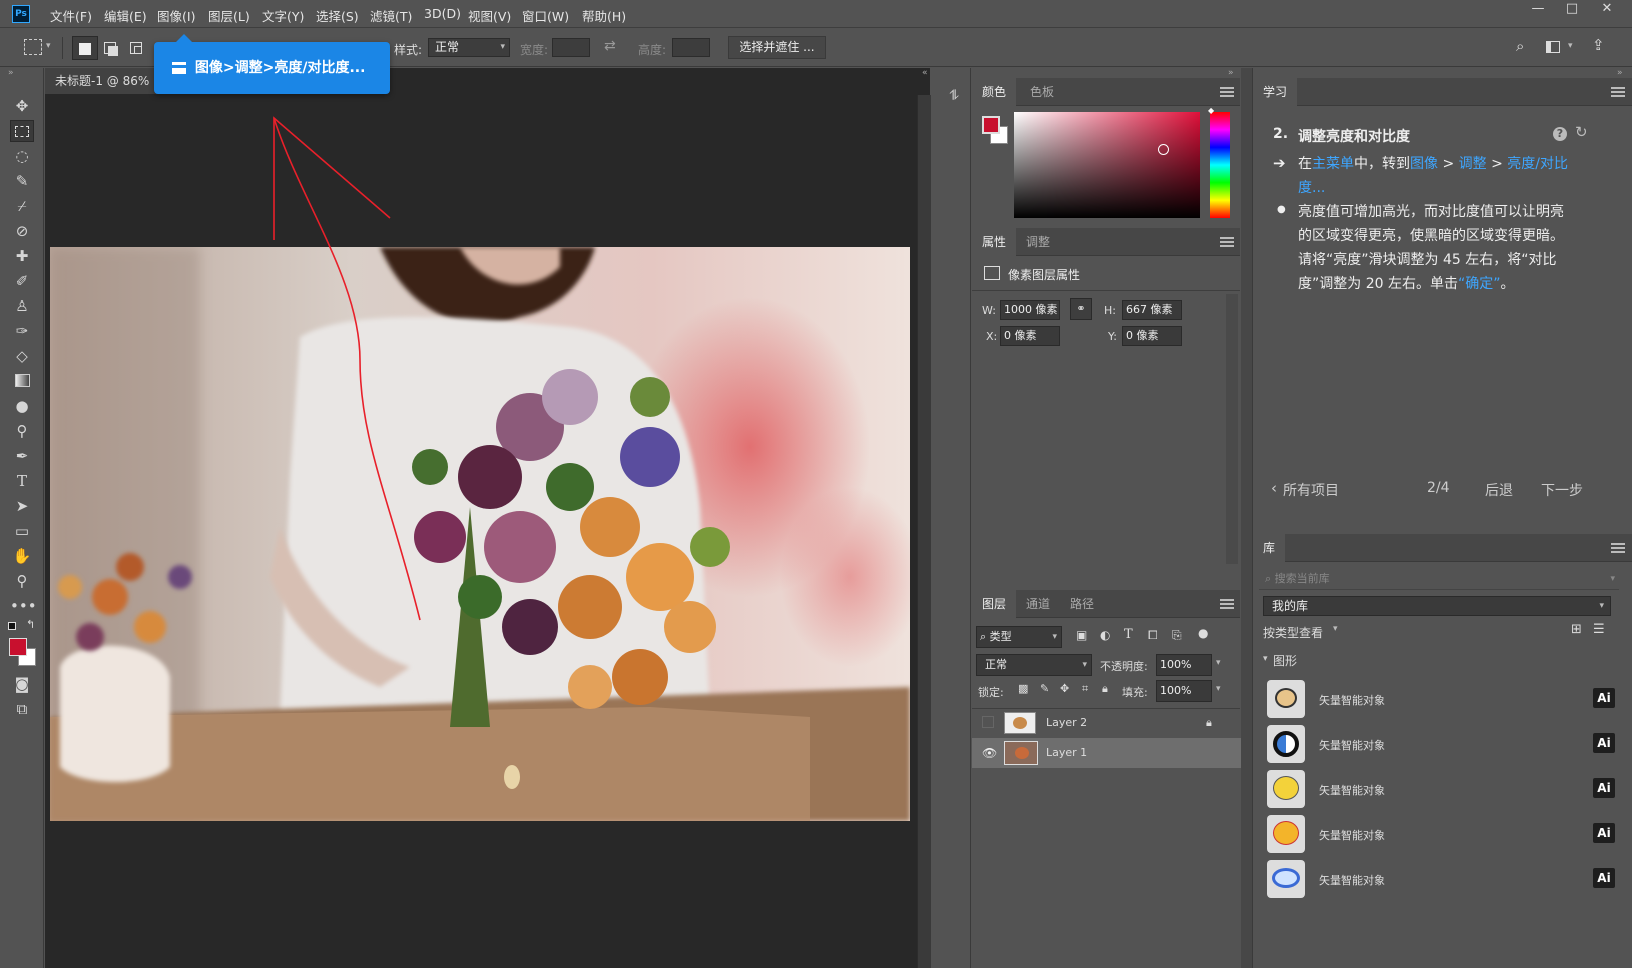  What do you see at coordinates (18, 647) in the screenshot?
I see `foreground-color-swatch` at bounding box center [18, 647].